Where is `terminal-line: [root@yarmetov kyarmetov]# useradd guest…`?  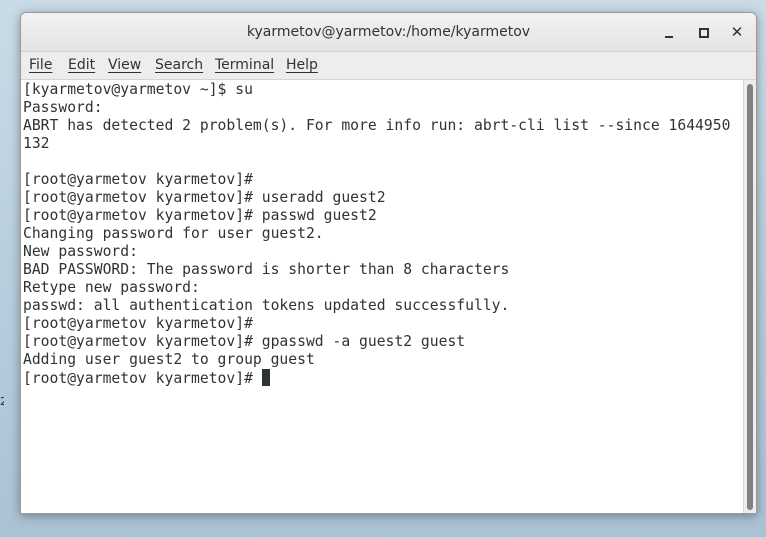 terminal-line: [root@yarmetov kyarmetov]# useradd guest… is located at coordinates (204, 197).